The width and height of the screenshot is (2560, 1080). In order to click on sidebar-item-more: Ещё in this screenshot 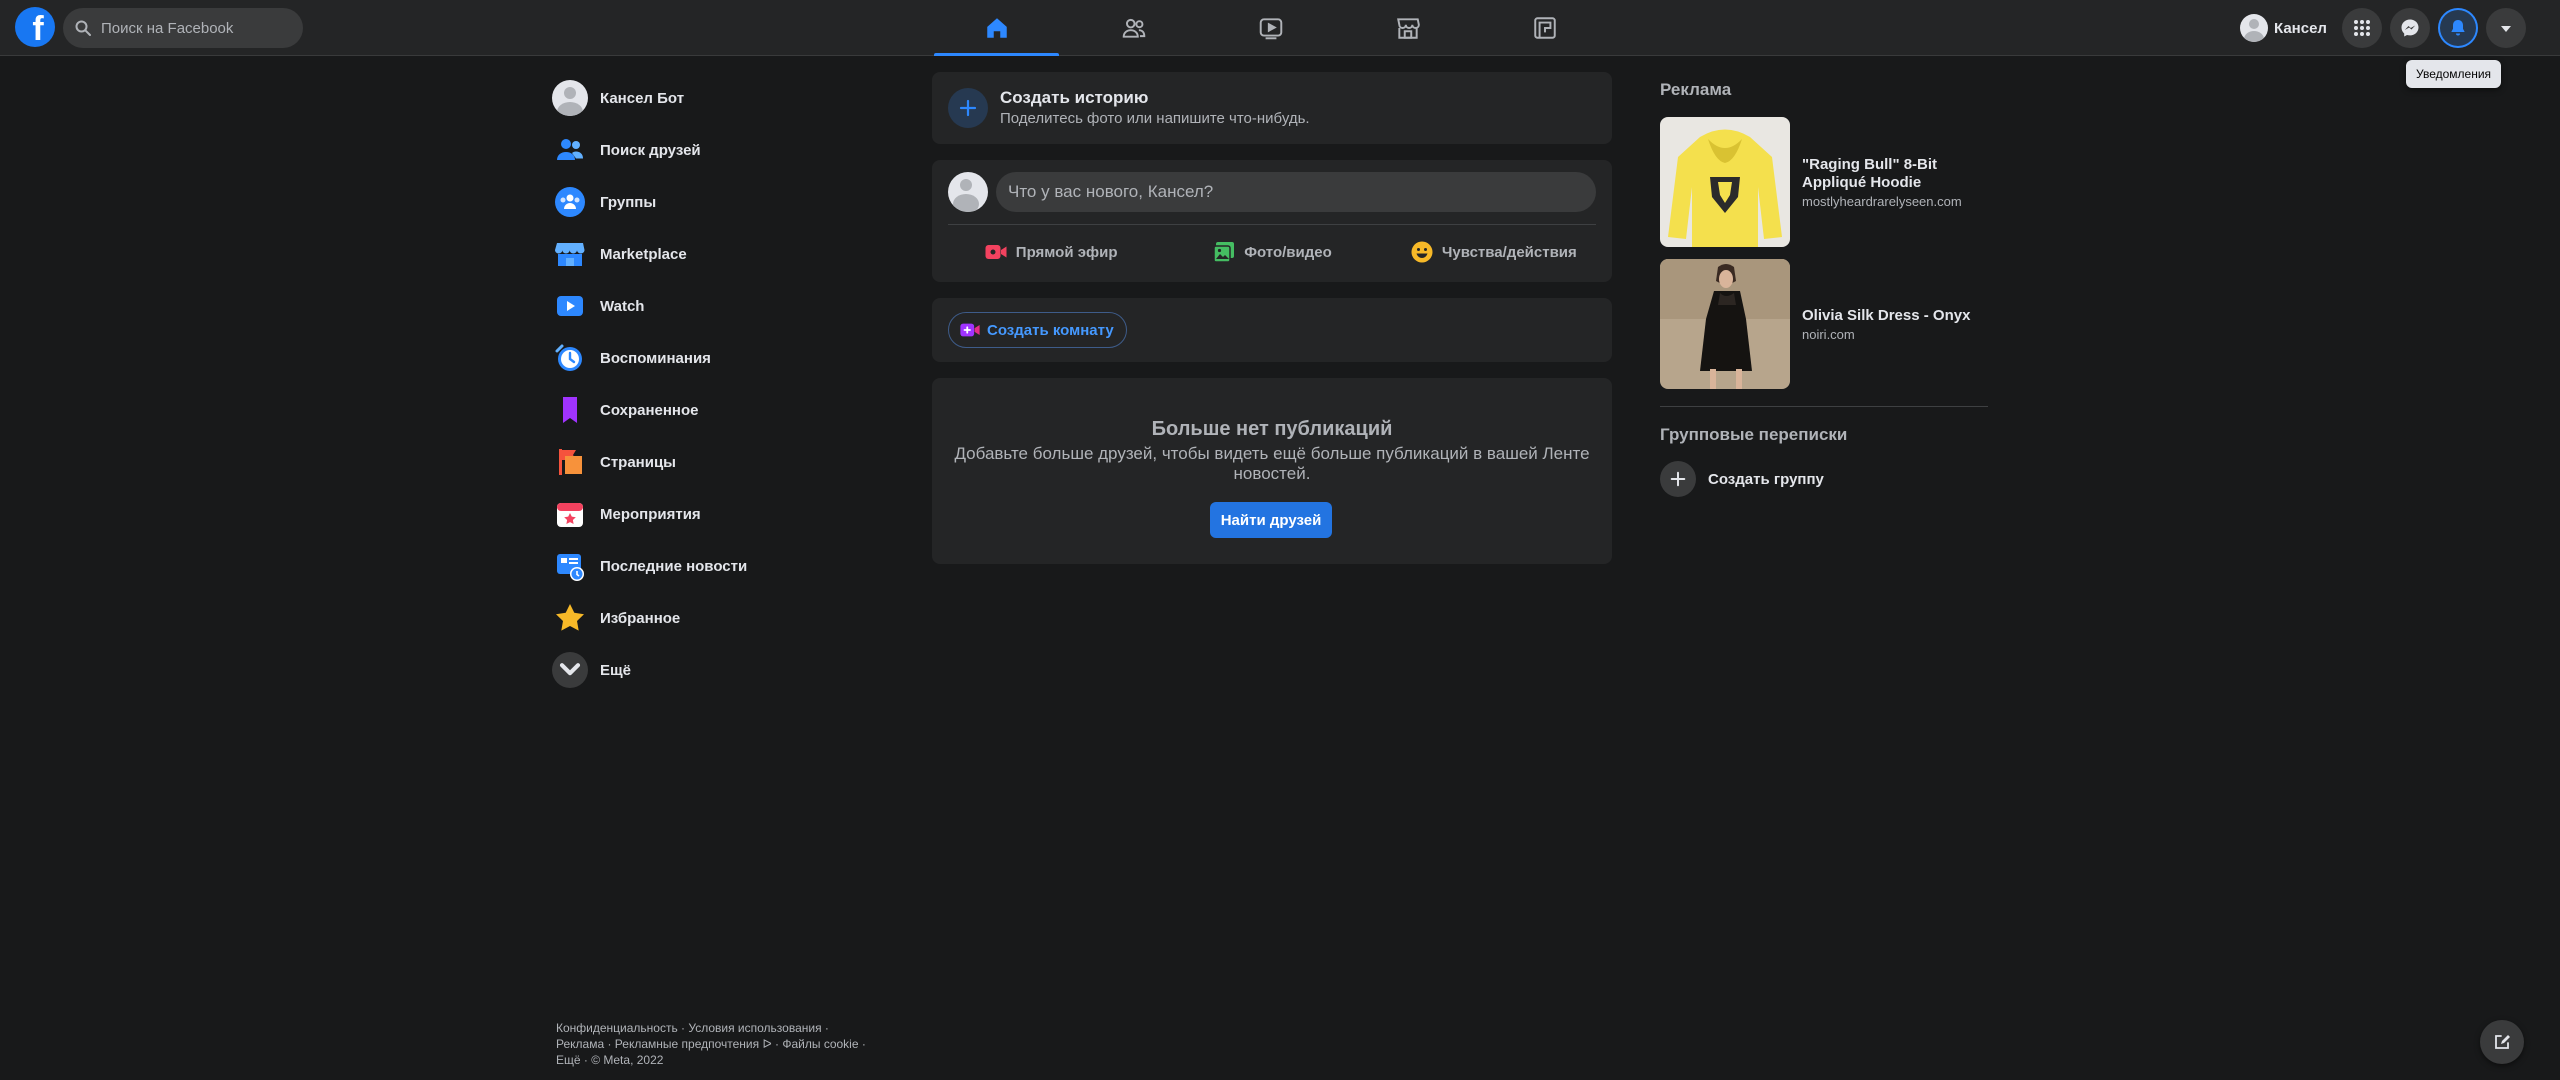, I will do `click(712, 670)`.